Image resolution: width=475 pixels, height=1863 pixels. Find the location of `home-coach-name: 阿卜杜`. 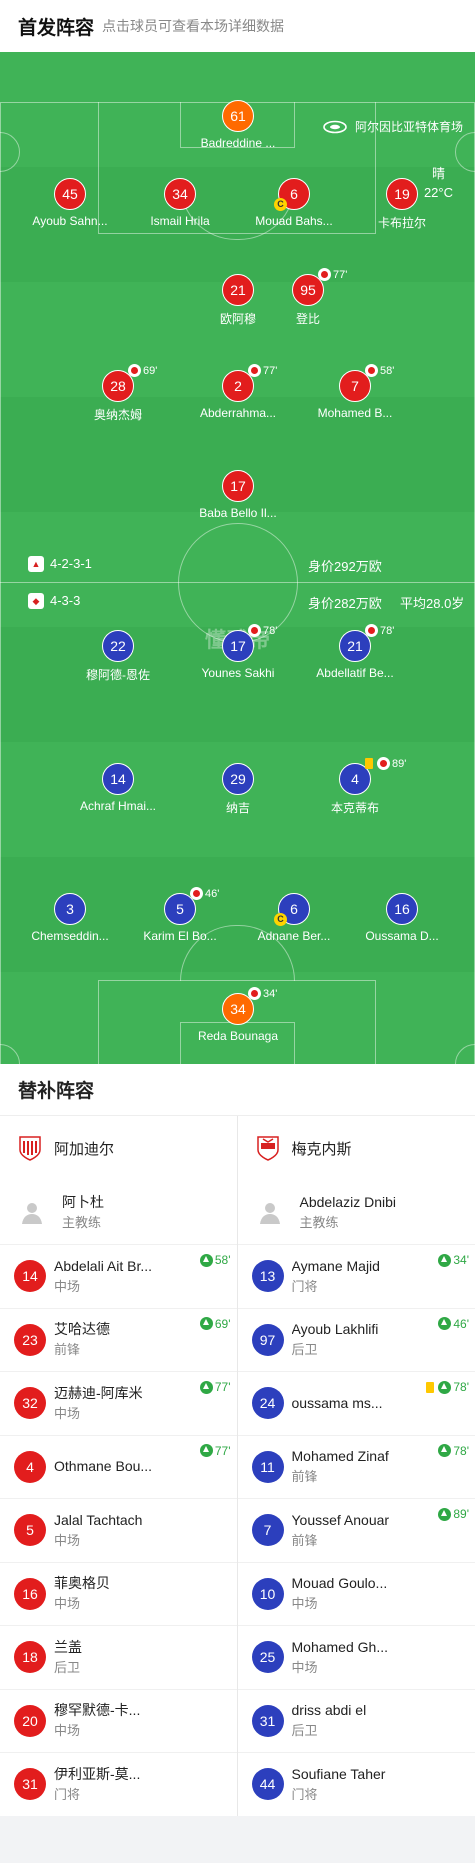

home-coach-name: 阿卜杜 is located at coordinates (83, 1201).